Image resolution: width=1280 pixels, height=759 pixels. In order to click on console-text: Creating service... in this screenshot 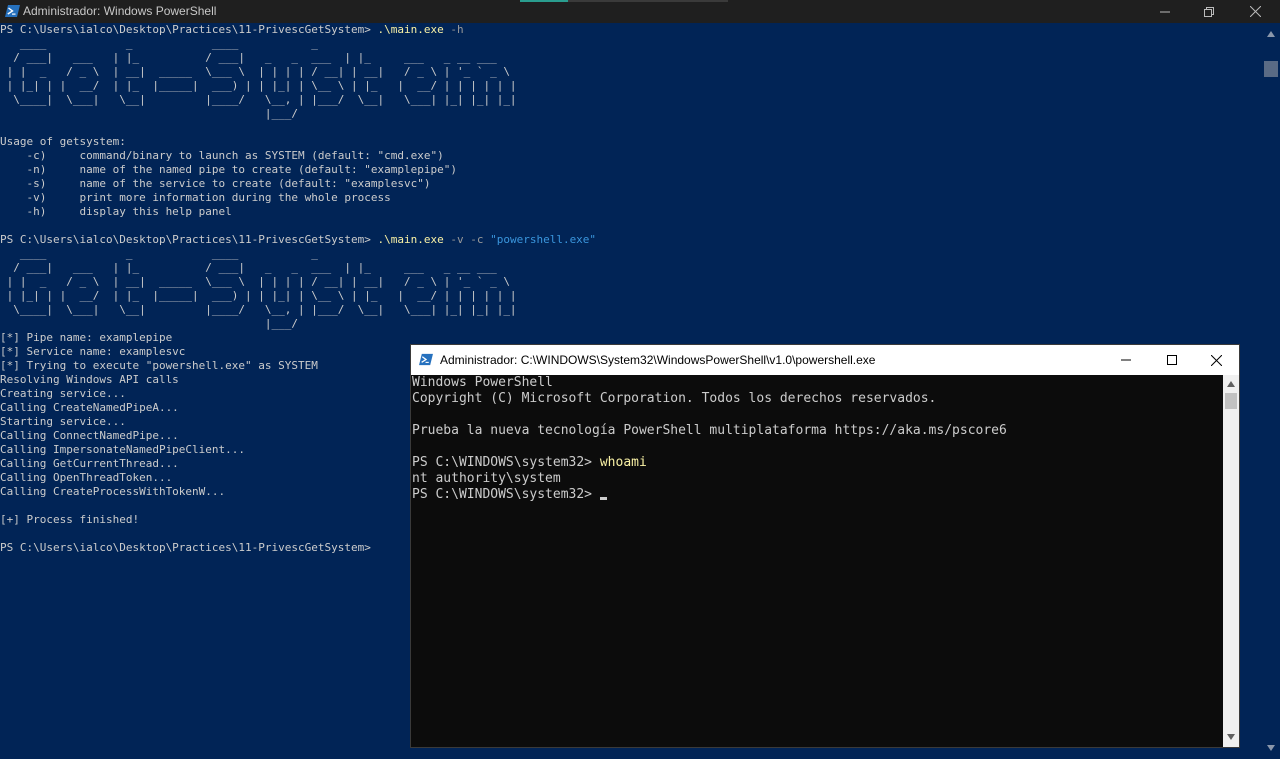, I will do `click(63, 393)`.